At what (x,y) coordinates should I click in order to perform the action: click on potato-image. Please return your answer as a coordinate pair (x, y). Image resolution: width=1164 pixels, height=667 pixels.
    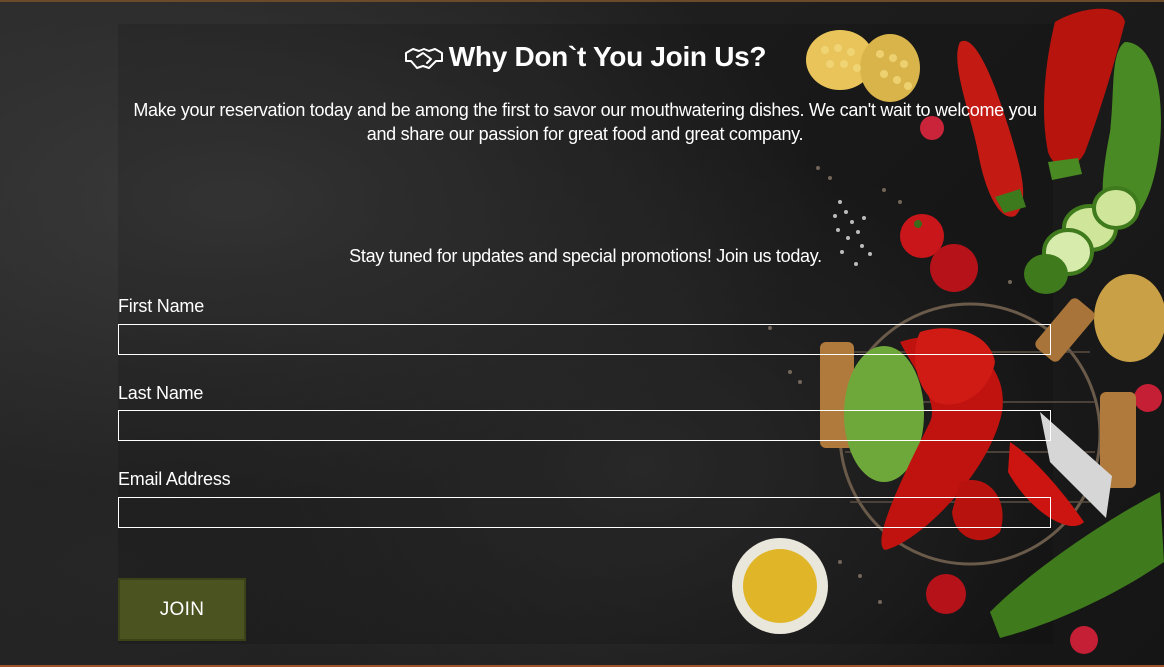
    Looking at the image, I should click on (1129, 318).